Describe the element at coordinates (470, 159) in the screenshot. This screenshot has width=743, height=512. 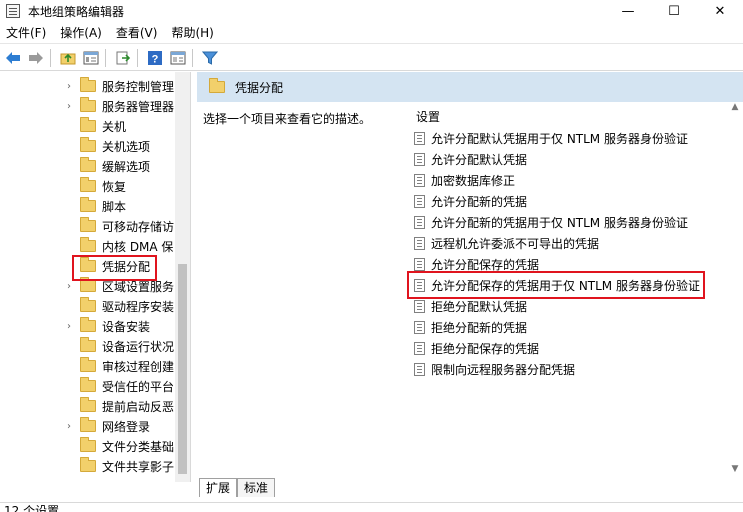
I see `setting-row: 允许分配默认凭据` at that location.